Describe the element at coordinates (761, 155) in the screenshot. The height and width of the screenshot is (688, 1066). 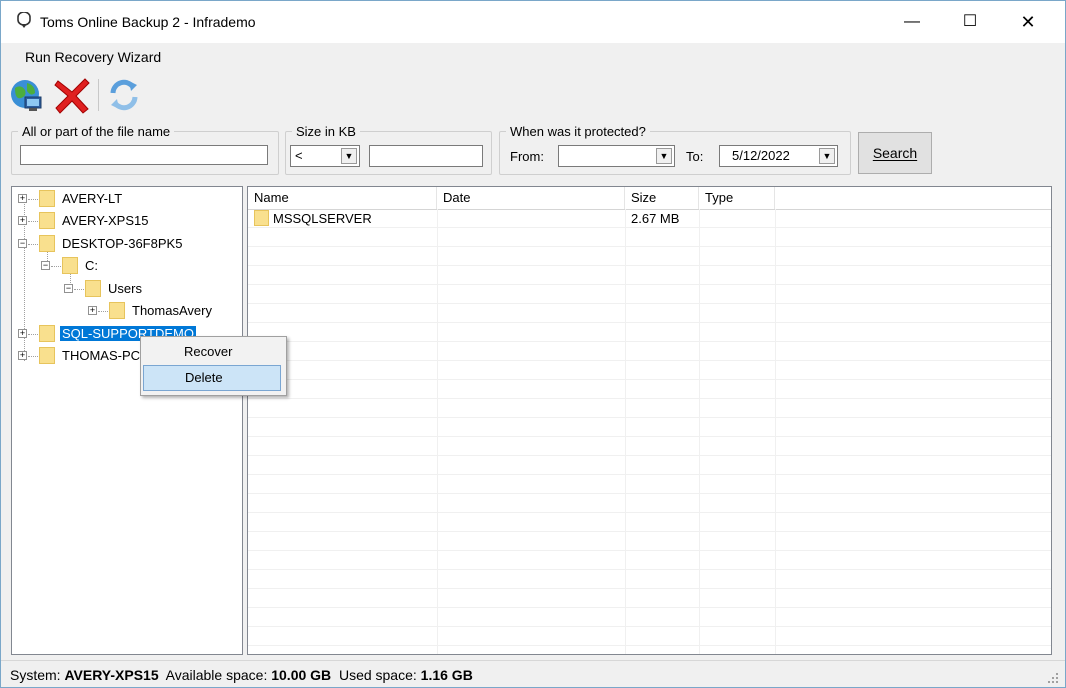
I see `to-date-value: 5/12/2022` at that location.